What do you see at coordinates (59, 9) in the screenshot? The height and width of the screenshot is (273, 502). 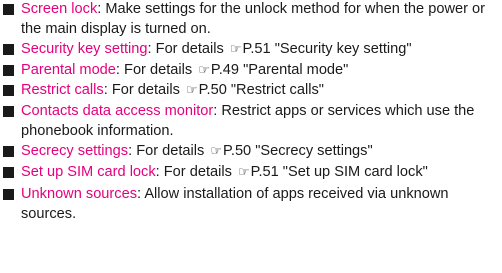 I see `item-term: Screen lock` at bounding box center [59, 9].